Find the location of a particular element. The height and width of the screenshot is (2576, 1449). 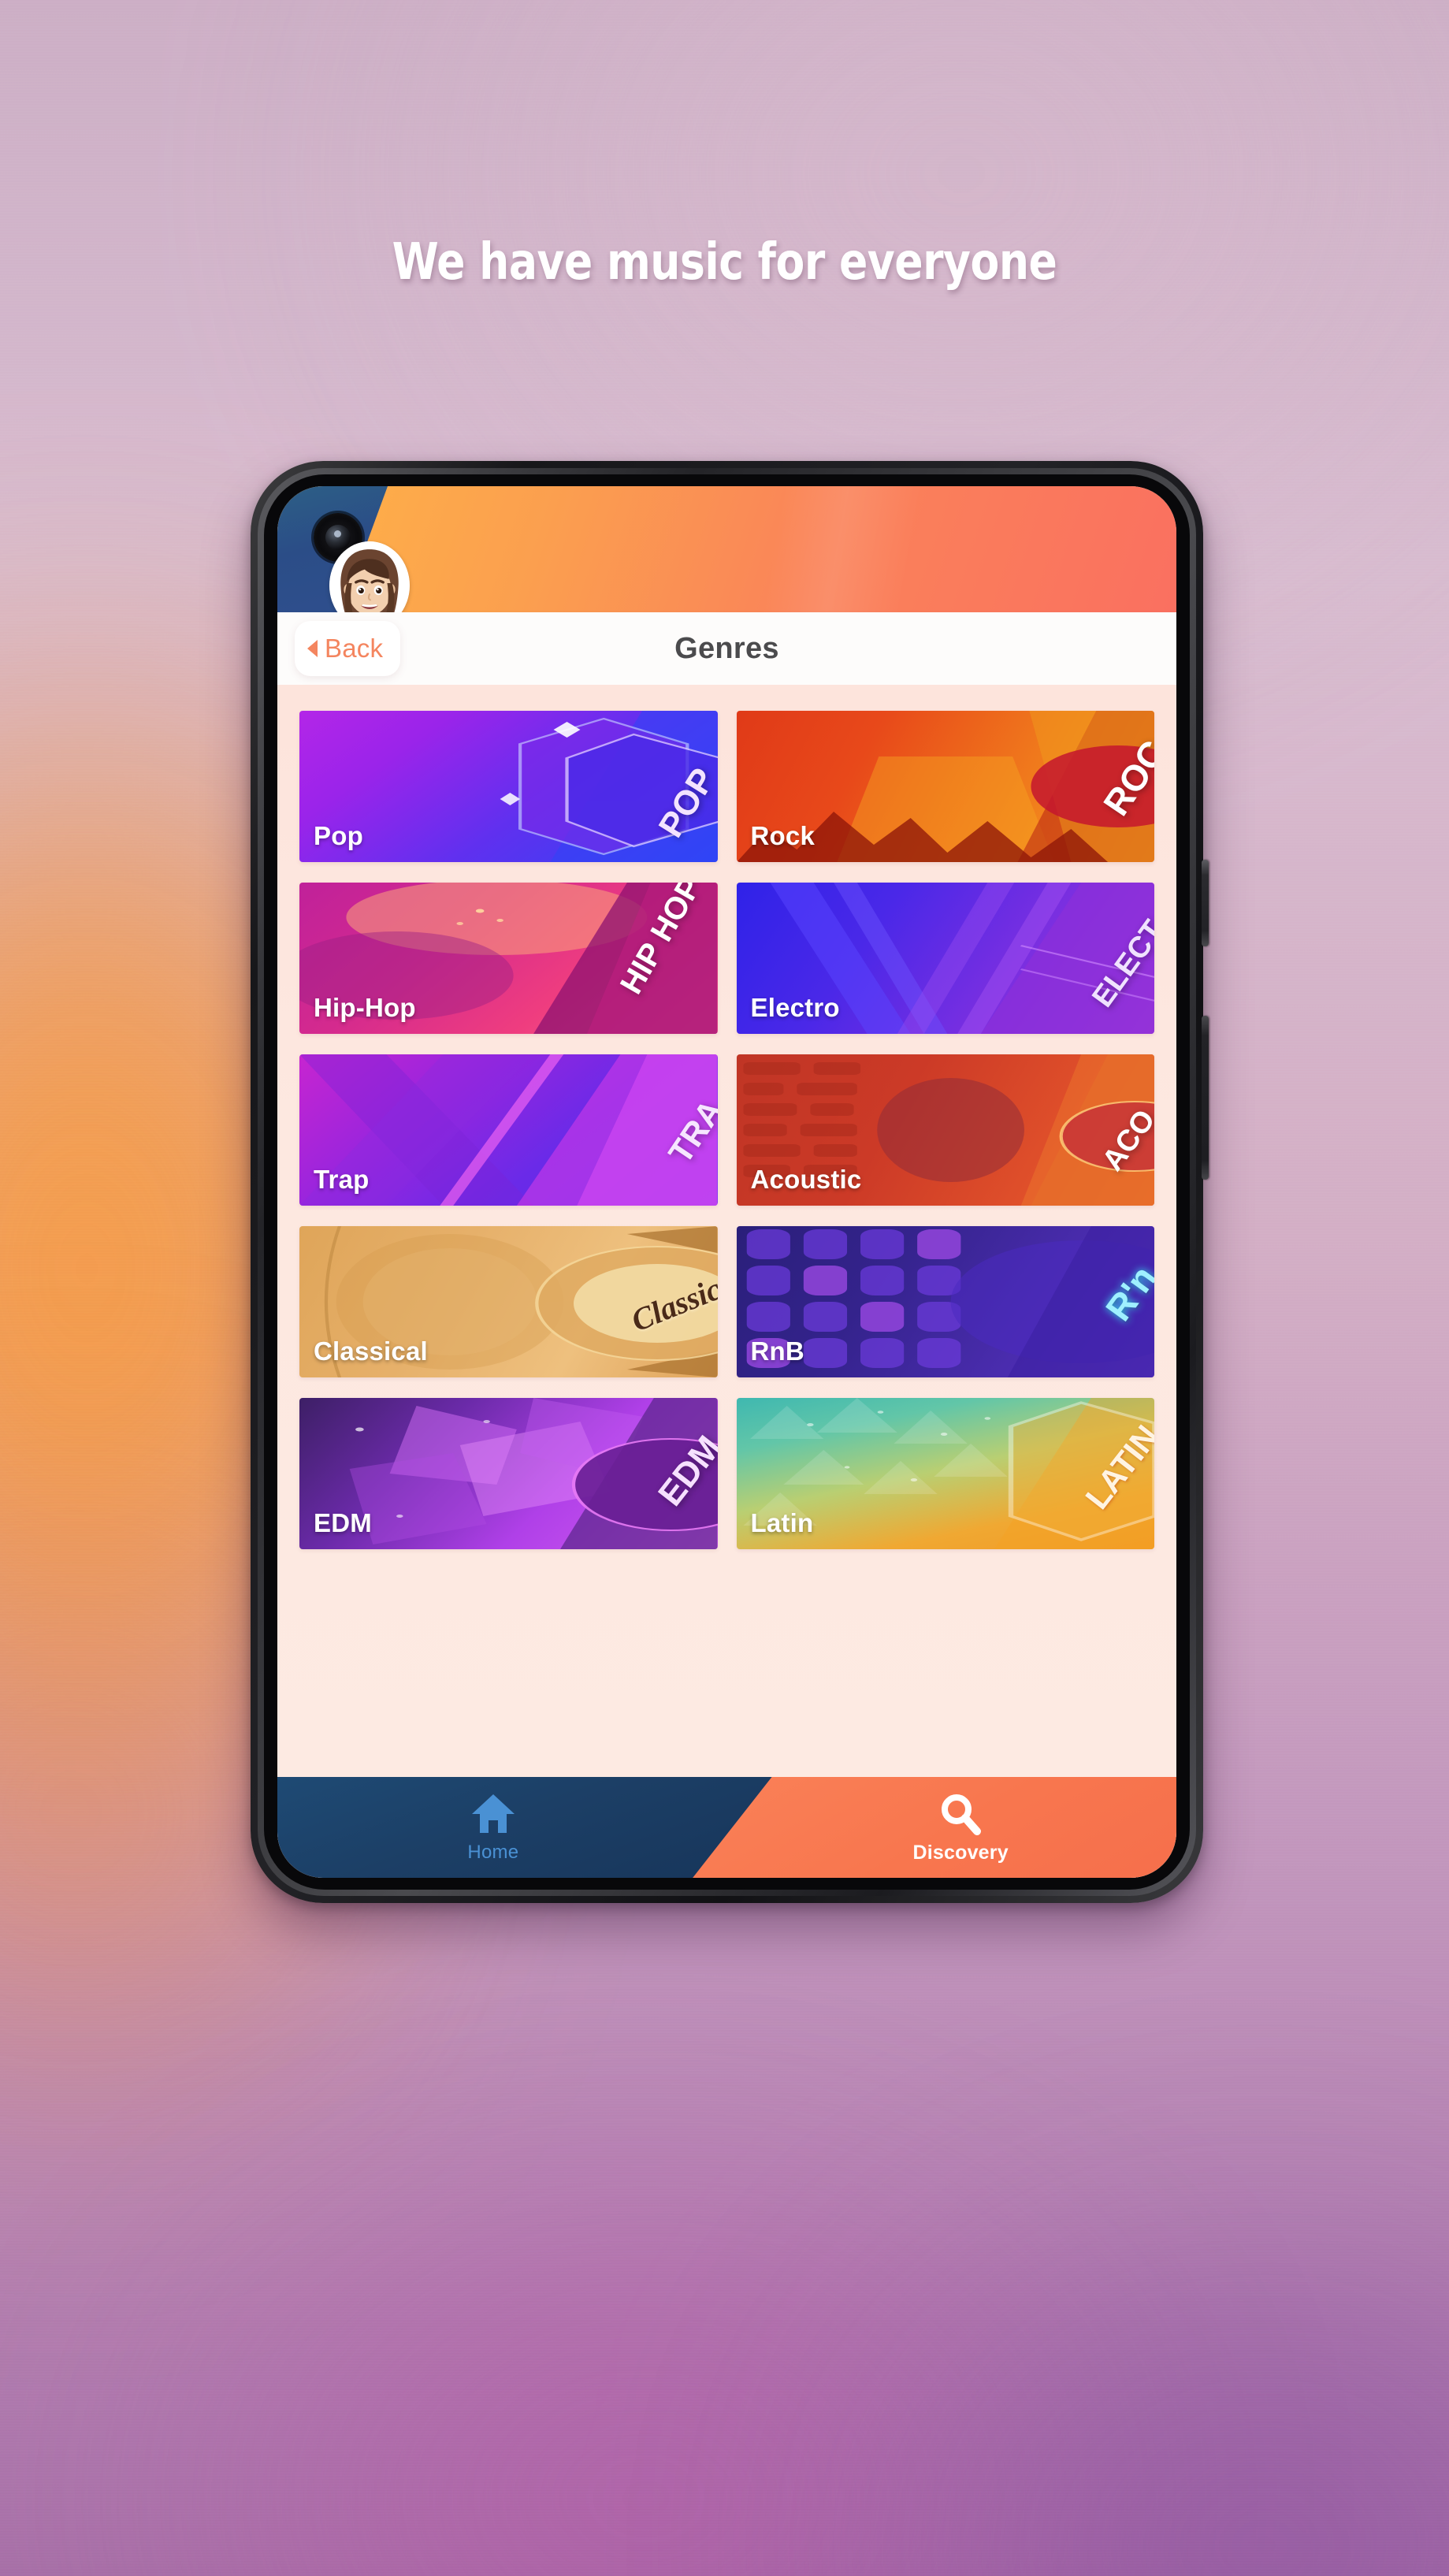

chevron-left-icon is located at coordinates (312, 648).